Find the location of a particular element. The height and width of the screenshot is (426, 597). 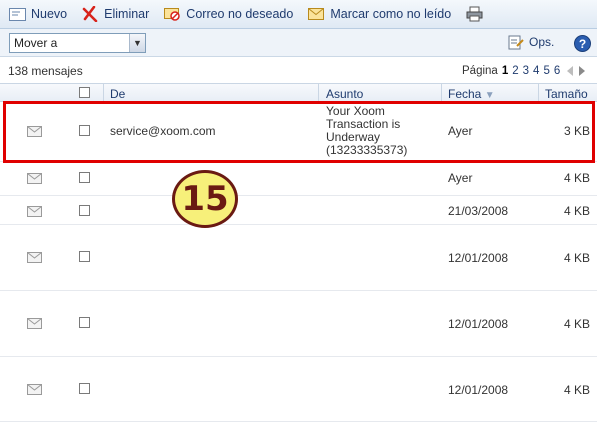

page-link: 5 is located at coordinates (546, 71).